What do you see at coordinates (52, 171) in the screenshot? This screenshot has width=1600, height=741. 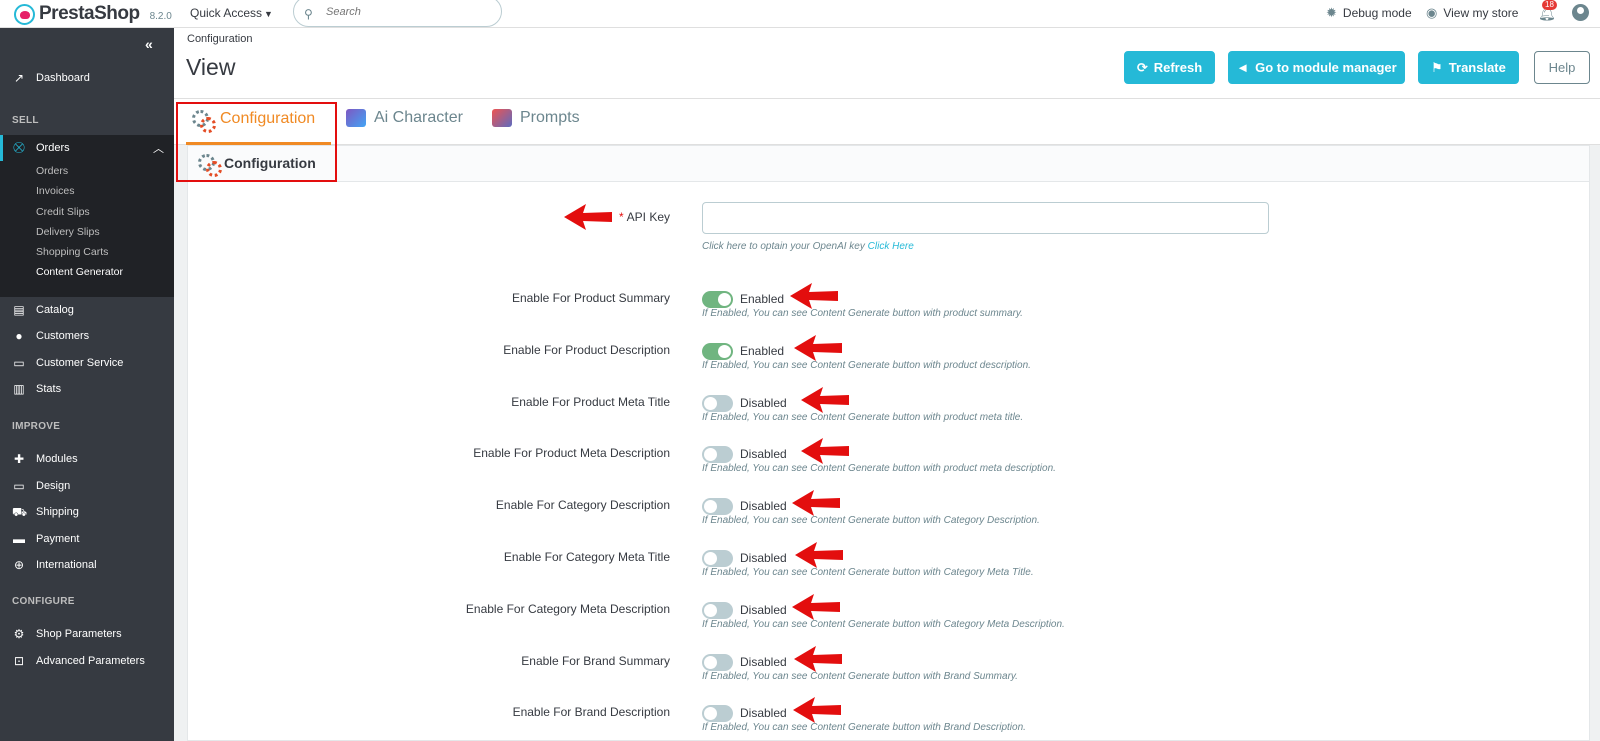 I see `submenu-orders: Orders` at bounding box center [52, 171].